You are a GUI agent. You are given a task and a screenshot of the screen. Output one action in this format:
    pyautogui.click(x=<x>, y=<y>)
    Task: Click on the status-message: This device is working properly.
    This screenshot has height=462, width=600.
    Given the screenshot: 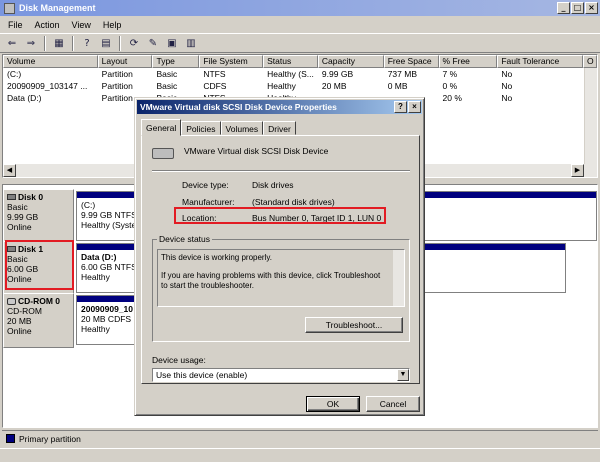 What is the action you would take?
    pyautogui.click(x=217, y=257)
    